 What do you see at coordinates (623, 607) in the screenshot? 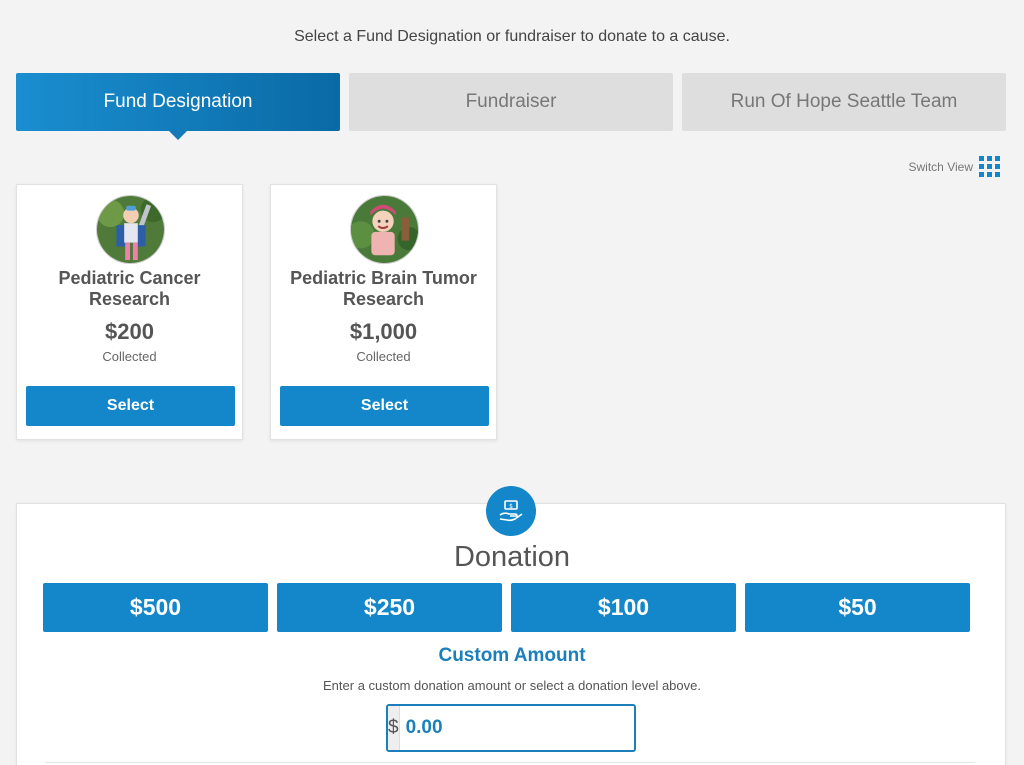
I see `donation-level-100-button: $100` at bounding box center [623, 607].